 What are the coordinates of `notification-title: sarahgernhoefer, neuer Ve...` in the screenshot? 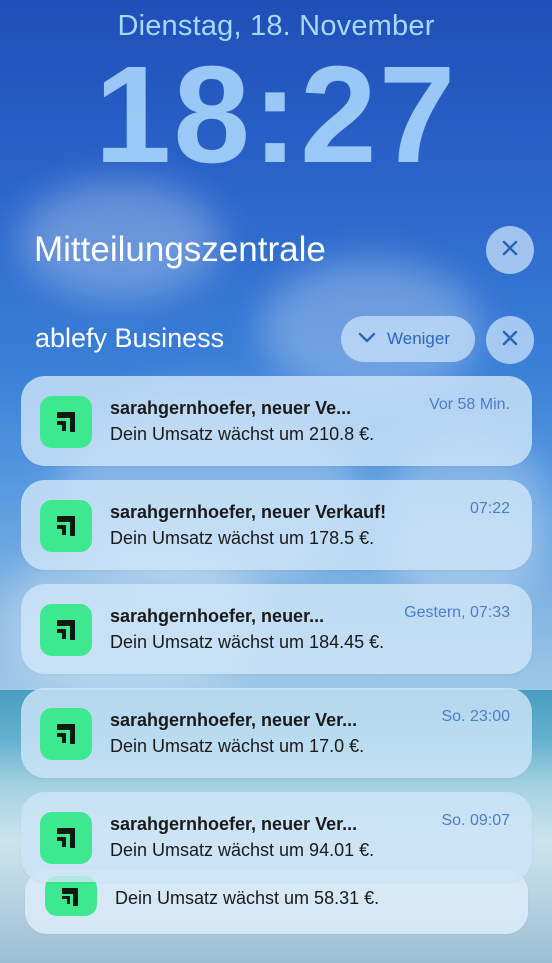 It's located at (231, 408).